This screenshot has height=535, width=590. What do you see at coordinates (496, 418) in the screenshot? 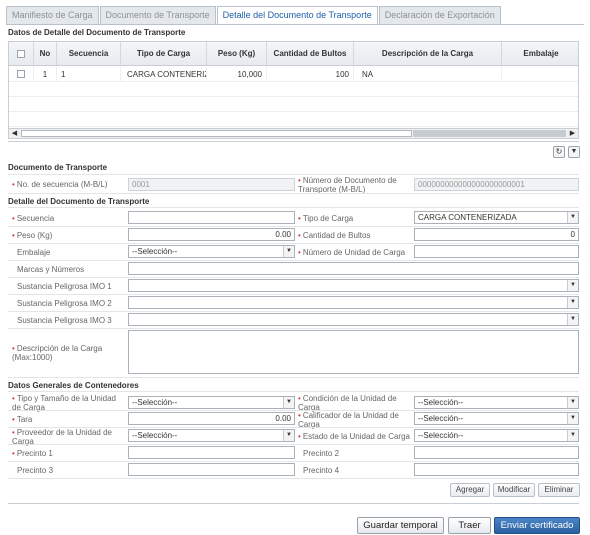
I see `calificador-select: --Selección-- ▼` at bounding box center [496, 418].